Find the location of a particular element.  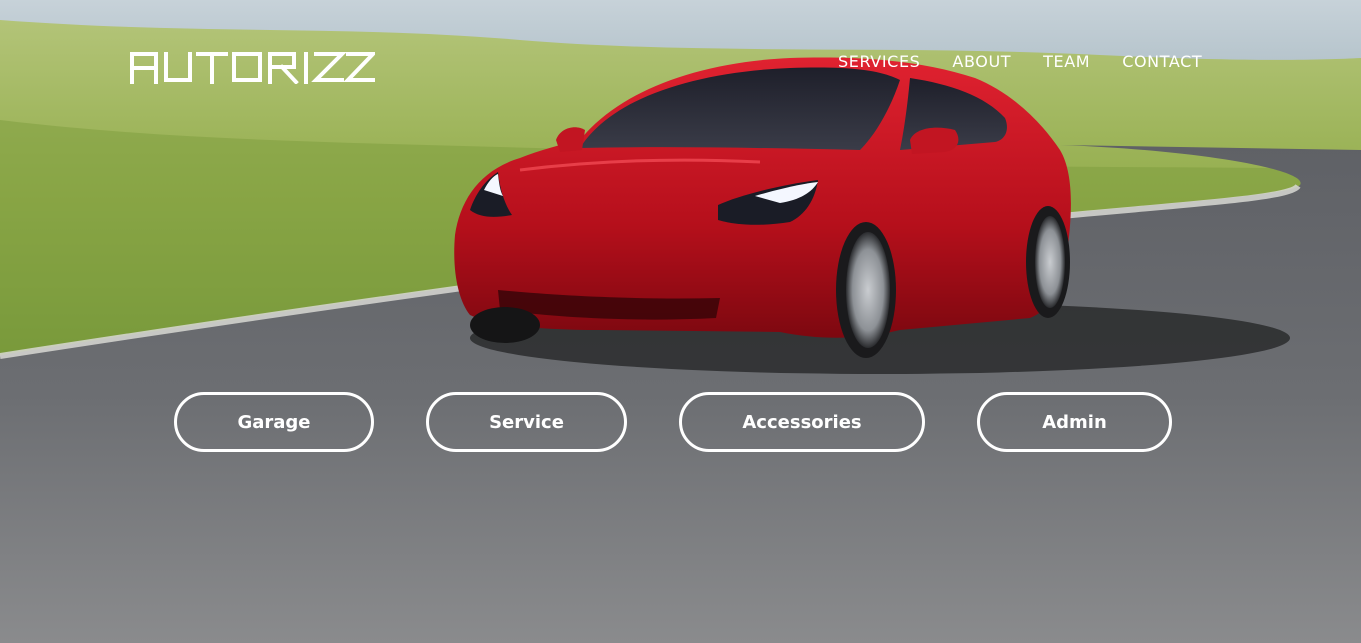

brand-logo is located at coordinates (252, 67).